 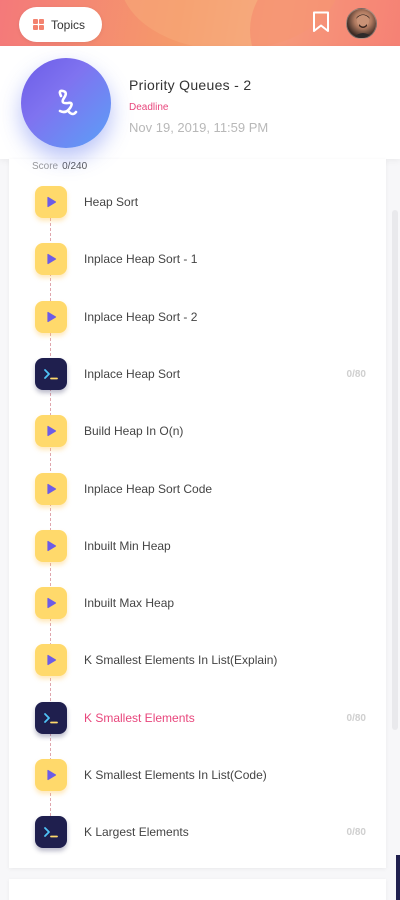 What do you see at coordinates (199, 127) in the screenshot?
I see `deadline-value: Nov 19, 2019, 11:59 PM` at bounding box center [199, 127].